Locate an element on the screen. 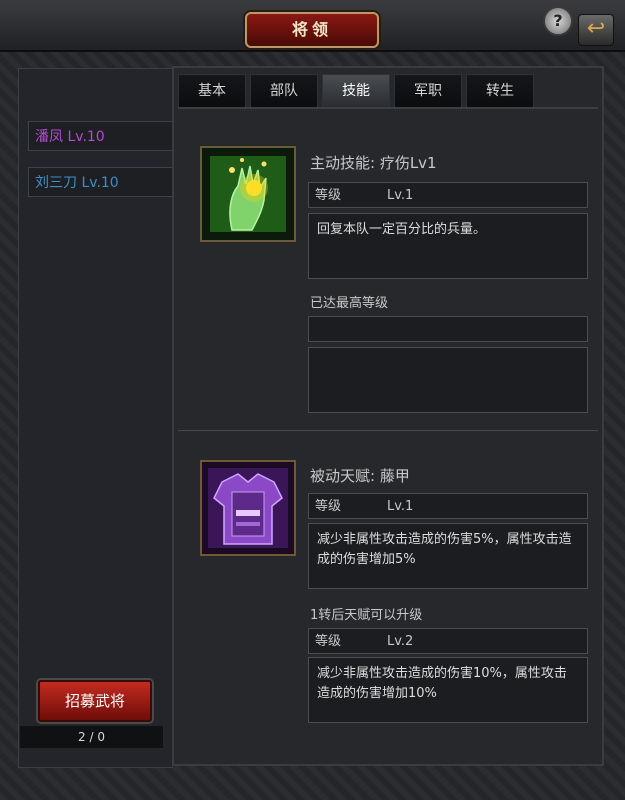  talent-next-level-row: 等级 Lv.2 is located at coordinates (448, 641).